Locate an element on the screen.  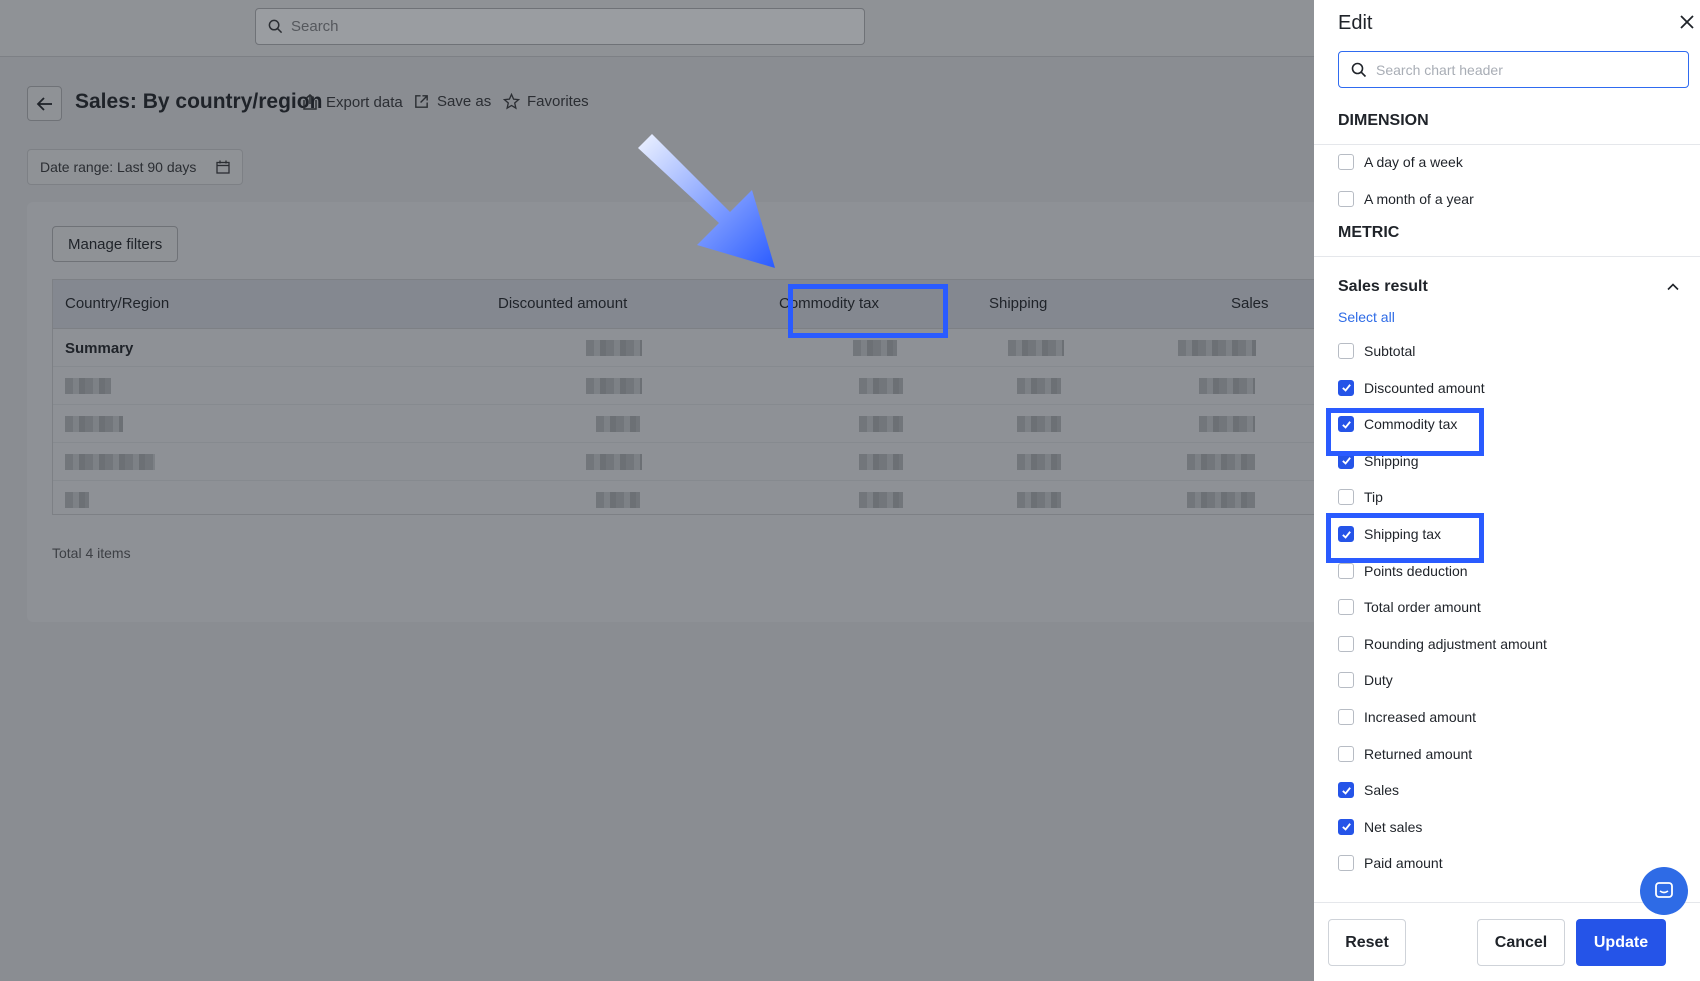
commodity-tax-header-highlight is located at coordinates (868, 311).